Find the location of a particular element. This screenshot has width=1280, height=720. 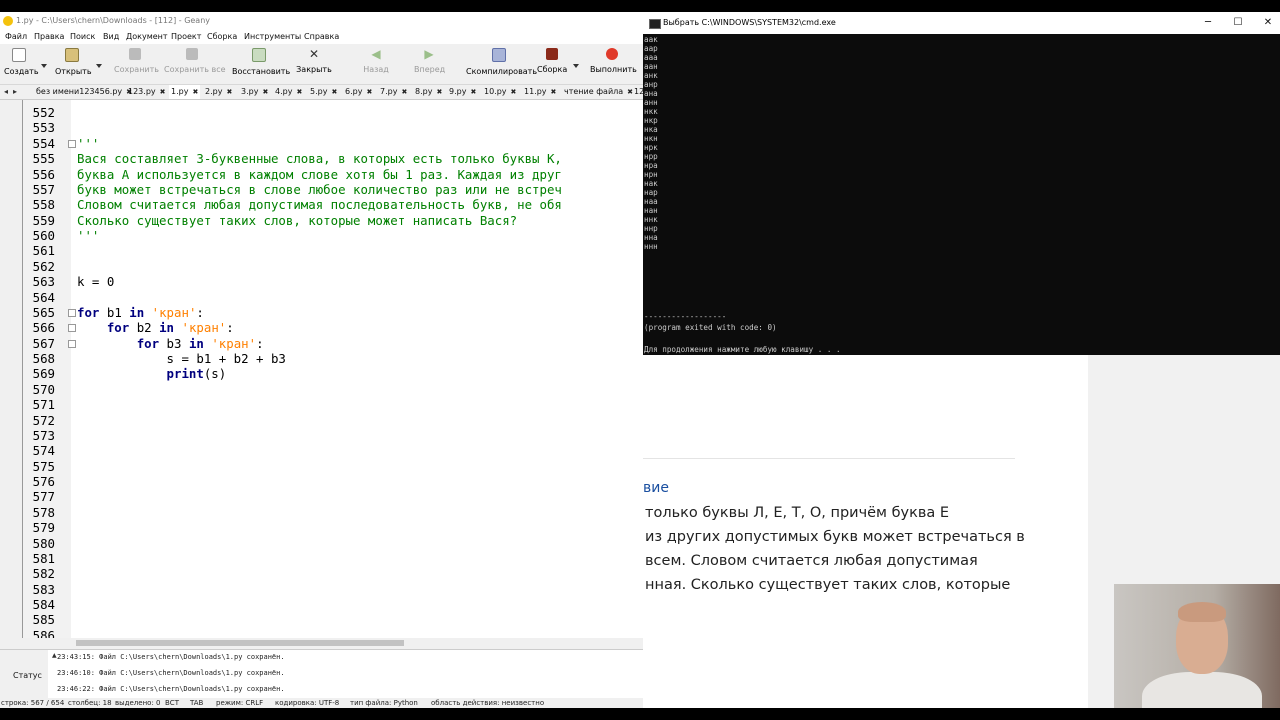

tab-9py: 9.py ✖ is located at coordinates (462, 92).